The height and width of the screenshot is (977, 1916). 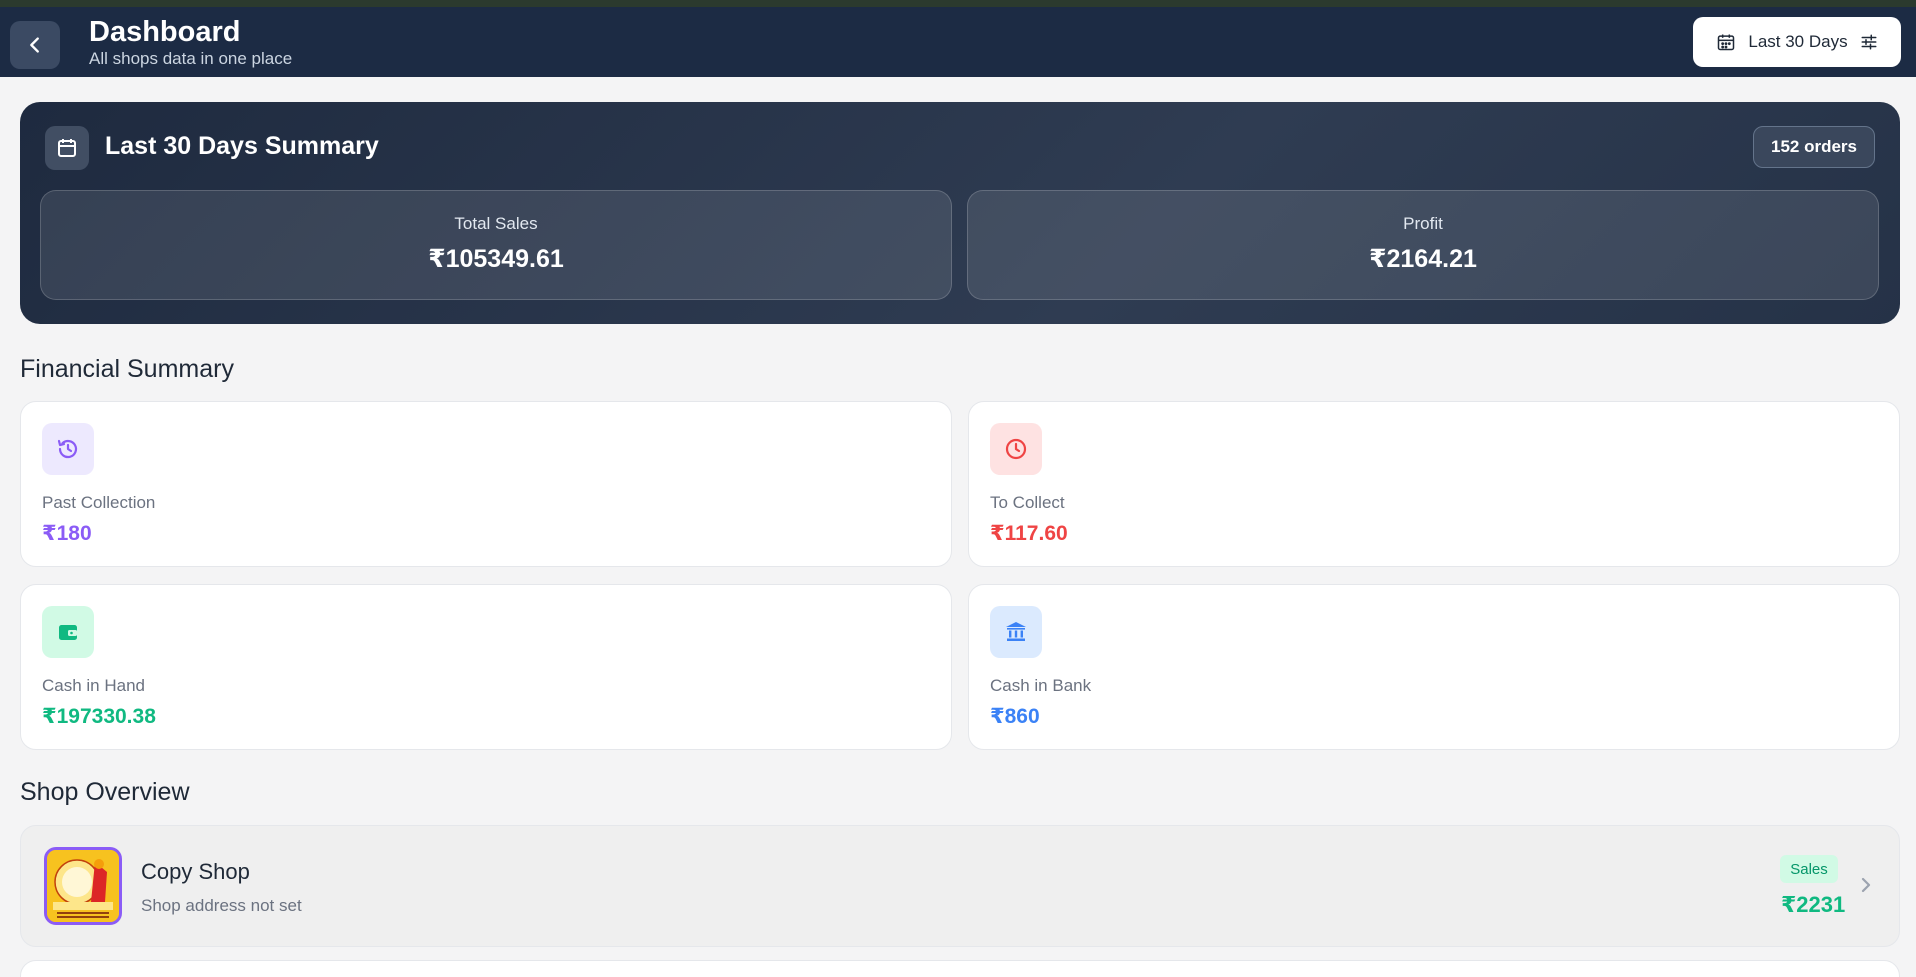 I want to click on shop-address: Shop address not set, so click(x=221, y=905).